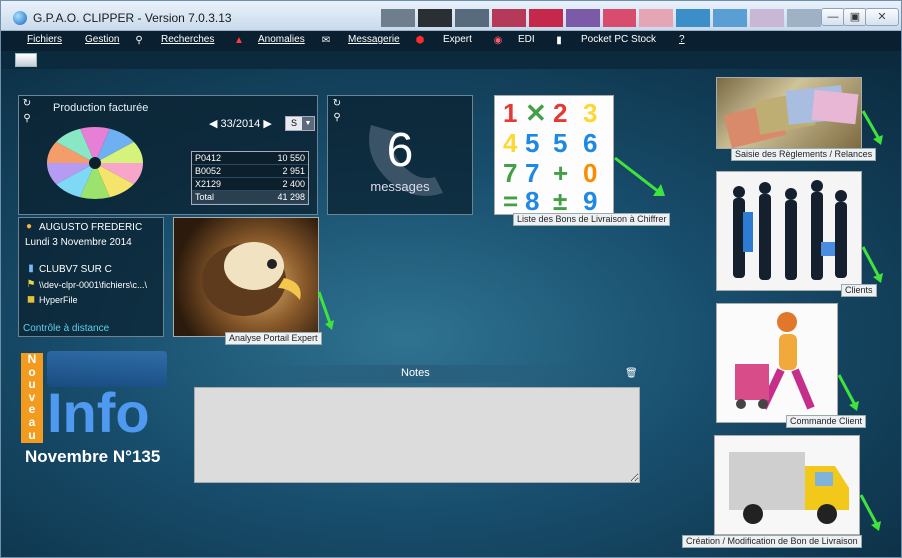 This screenshot has height=558, width=902. What do you see at coordinates (44, 39) in the screenshot?
I see `menu-fichiers: Fichiers` at bounding box center [44, 39].